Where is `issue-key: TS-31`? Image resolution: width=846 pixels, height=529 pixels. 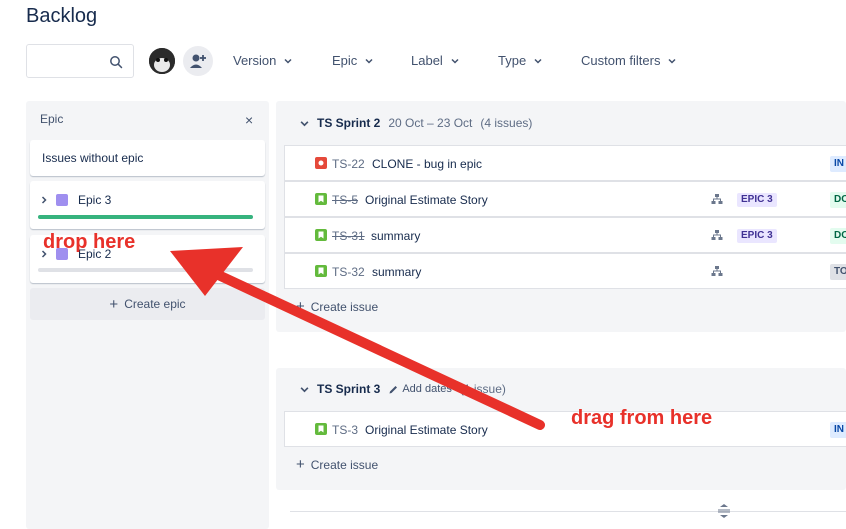 issue-key: TS-31 is located at coordinates (348, 236).